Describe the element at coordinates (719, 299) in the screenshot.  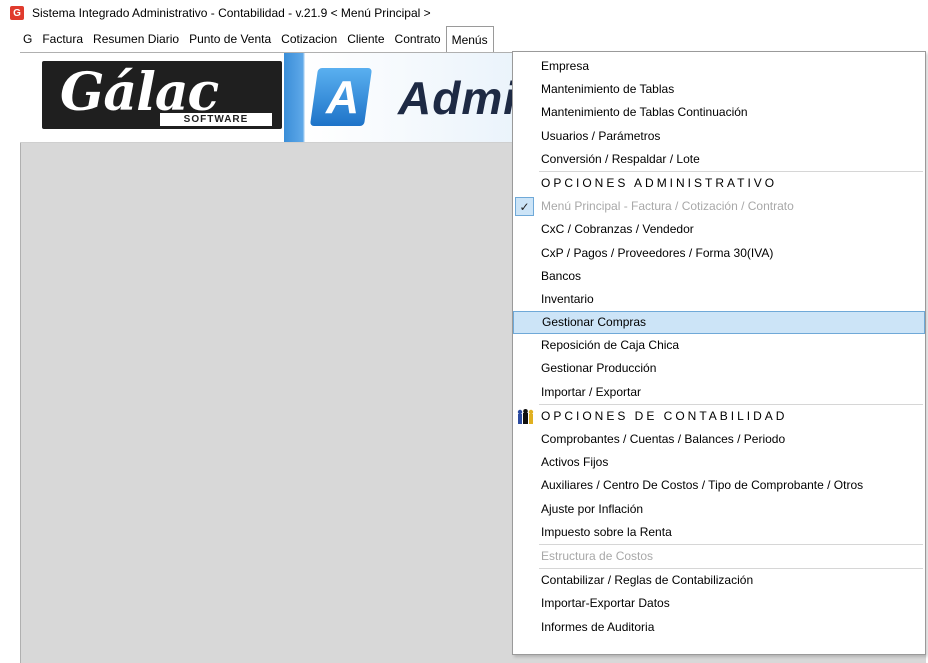
I see `menu-item-inventario: Inventario` at that location.